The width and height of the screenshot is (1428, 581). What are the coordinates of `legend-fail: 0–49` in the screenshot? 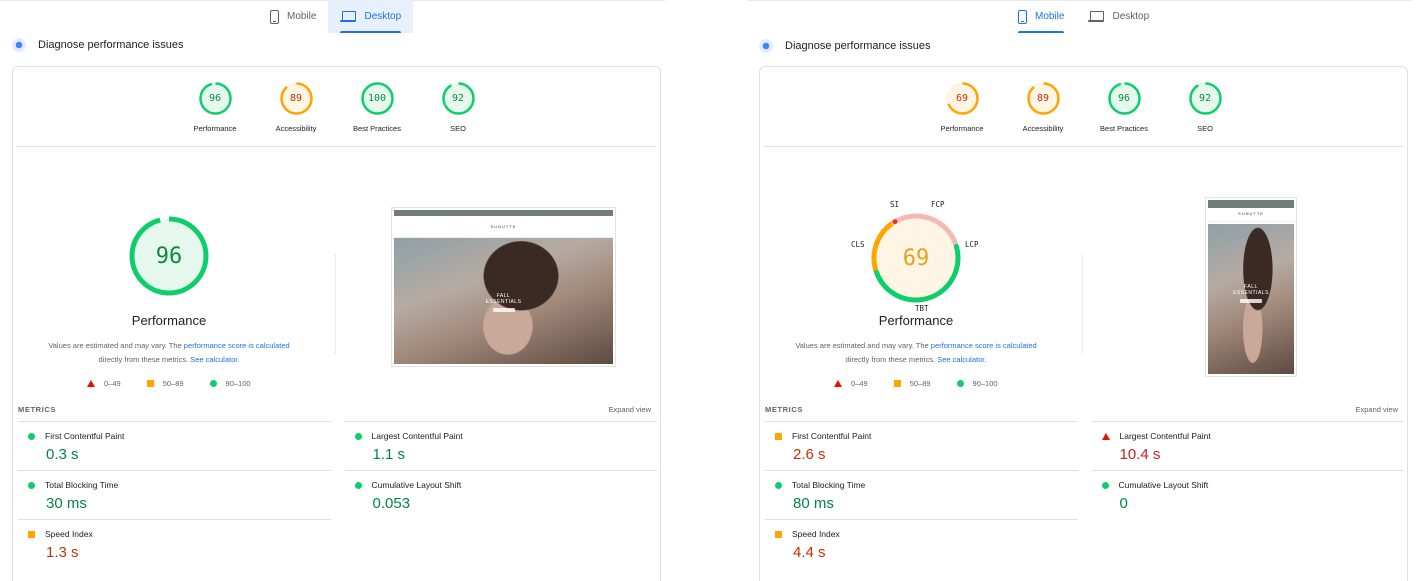 It's located at (104, 383).